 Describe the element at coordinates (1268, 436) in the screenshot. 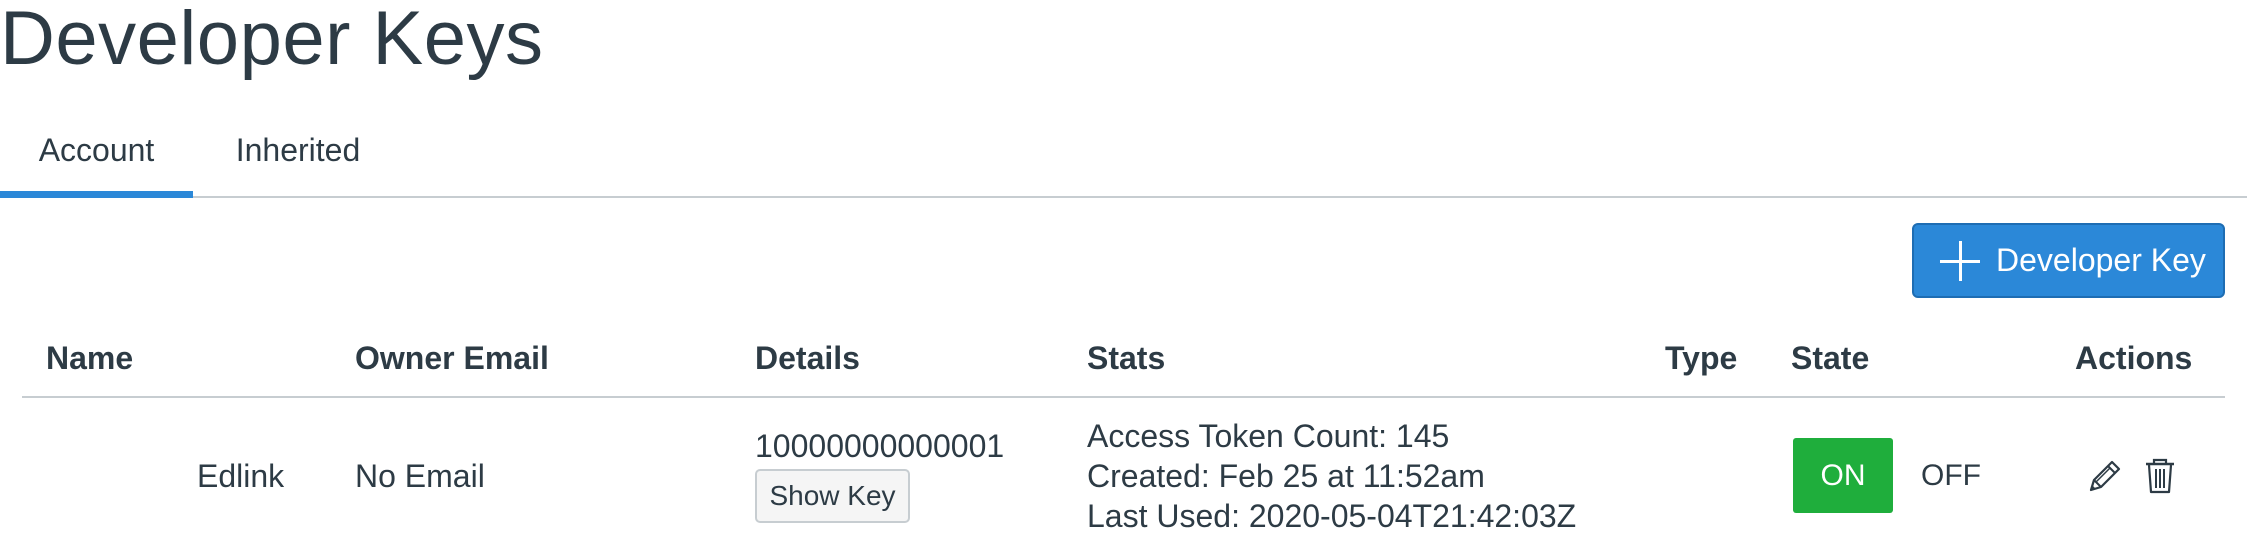

I see `access-token-count: Access Token Count: 145` at that location.